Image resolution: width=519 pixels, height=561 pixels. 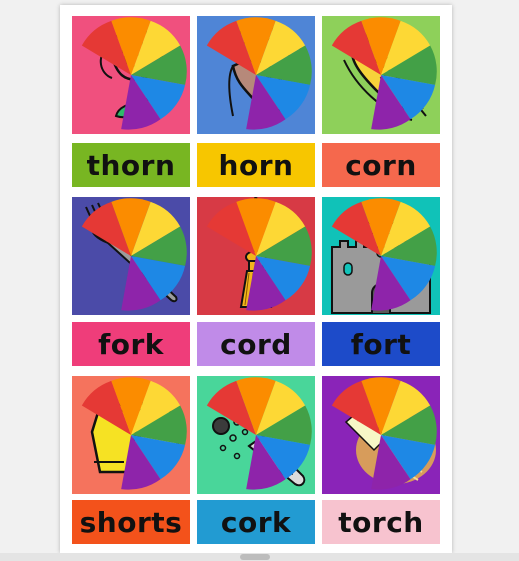 What do you see at coordinates (256, 344) in the screenshot?
I see `word-label-cord: cord` at bounding box center [256, 344].